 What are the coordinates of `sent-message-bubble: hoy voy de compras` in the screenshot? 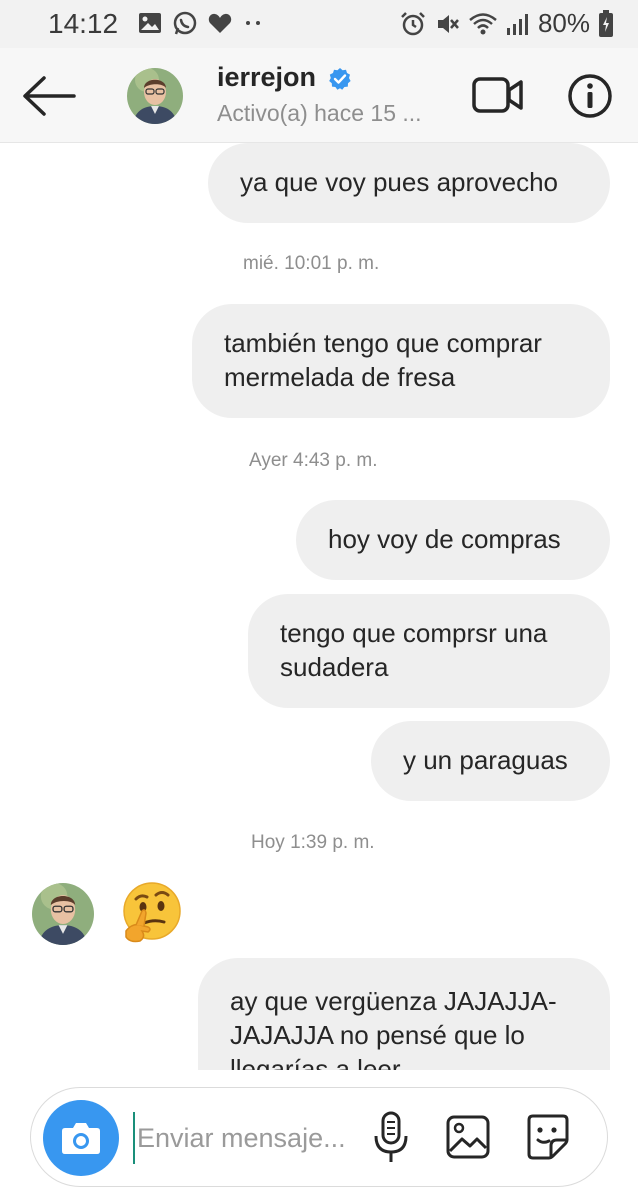 It's located at (453, 540).